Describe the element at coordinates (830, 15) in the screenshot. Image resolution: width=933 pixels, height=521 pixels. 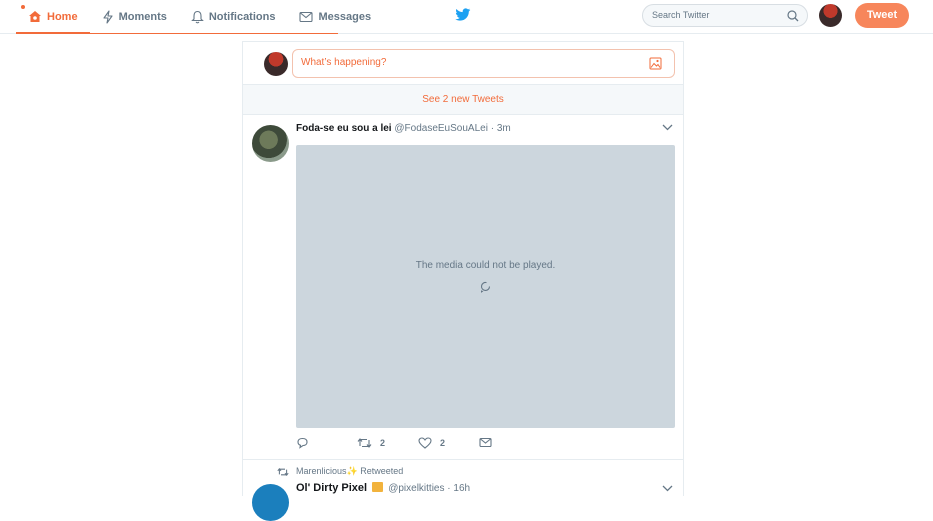
I see `profile-avatar` at that location.